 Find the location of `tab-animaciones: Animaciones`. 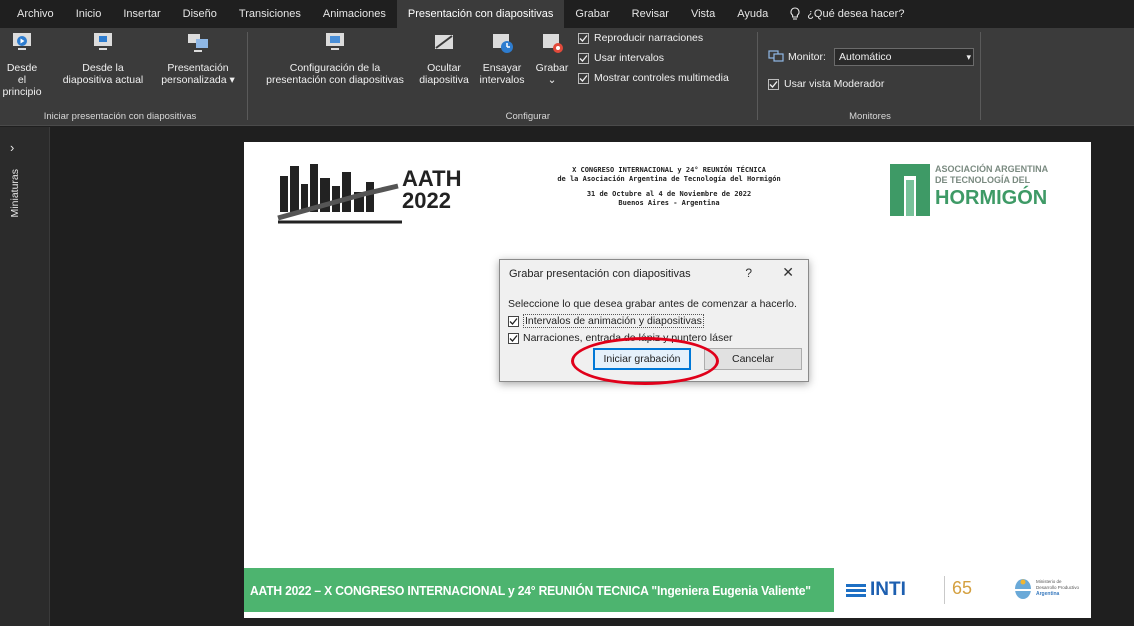

tab-animaciones: Animaciones is located at coordinates (354, 14).